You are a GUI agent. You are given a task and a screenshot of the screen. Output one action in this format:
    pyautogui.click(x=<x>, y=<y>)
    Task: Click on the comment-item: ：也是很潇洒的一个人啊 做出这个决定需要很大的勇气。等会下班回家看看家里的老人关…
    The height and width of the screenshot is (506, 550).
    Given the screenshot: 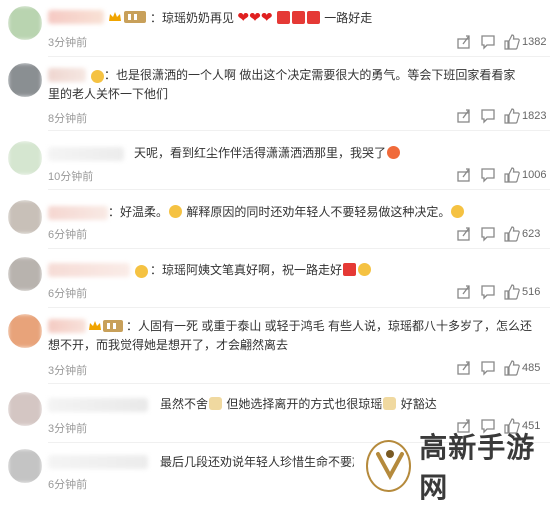 What is the action you would take?
    pyautogui.click(x=275, y=92)
    